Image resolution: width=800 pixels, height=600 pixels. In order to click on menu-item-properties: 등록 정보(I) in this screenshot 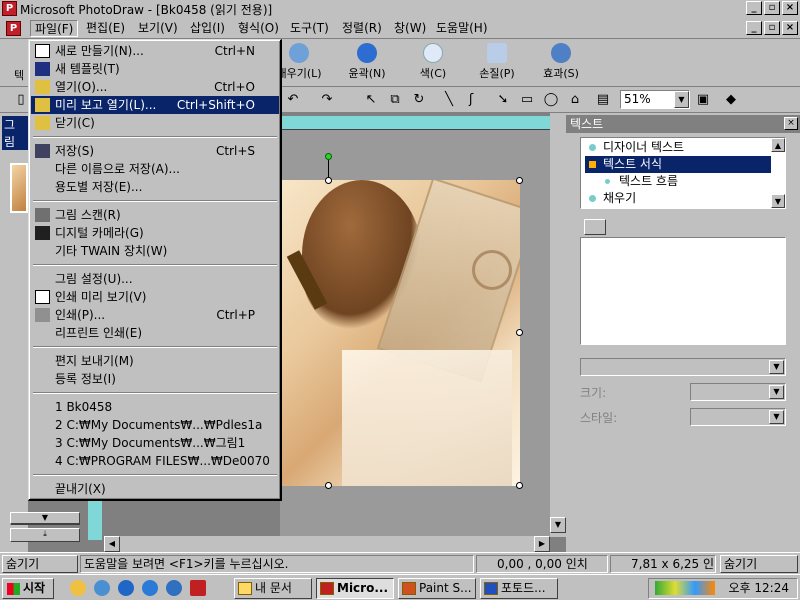, I will do `click(155, 379)`.